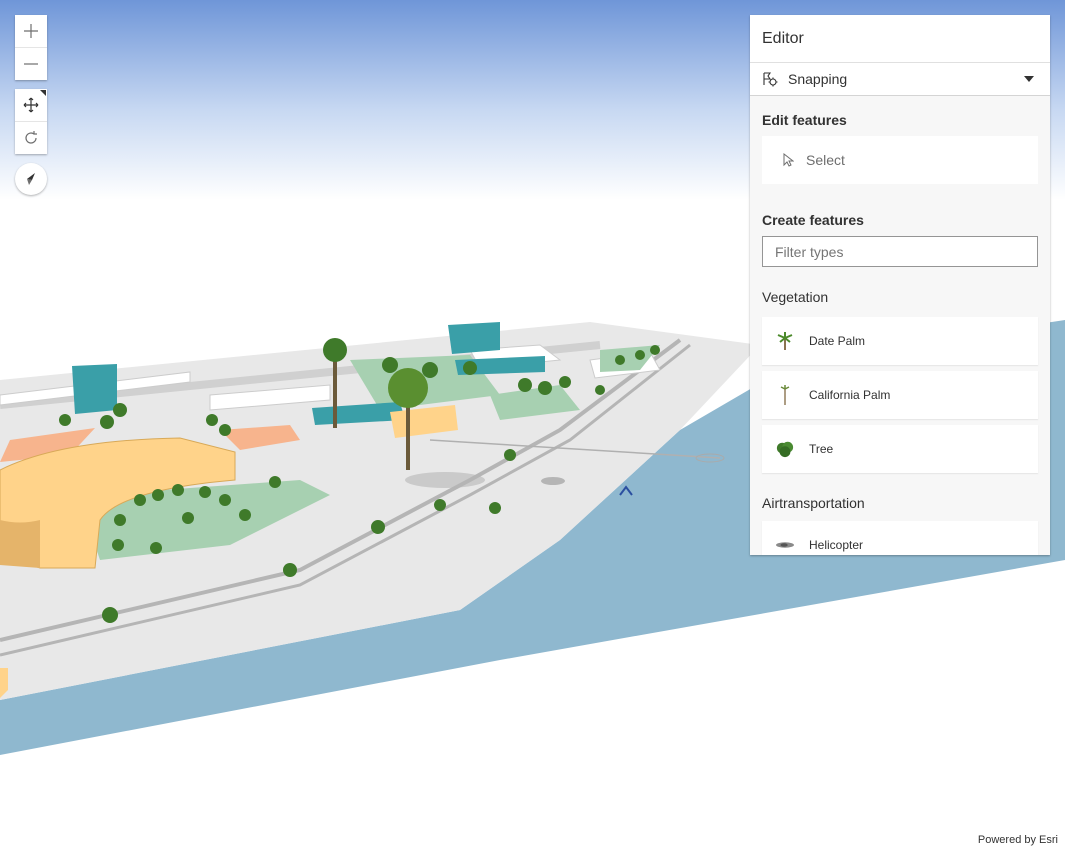 This screenshot has height=849, width=1065. I want to click on zoom-in-button, so click(31, 31).